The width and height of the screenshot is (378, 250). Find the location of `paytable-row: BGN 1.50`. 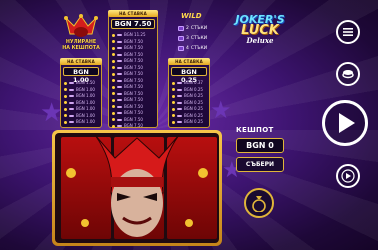

paytable-row: BGN 1.50 is located at coordinates (81, 83).